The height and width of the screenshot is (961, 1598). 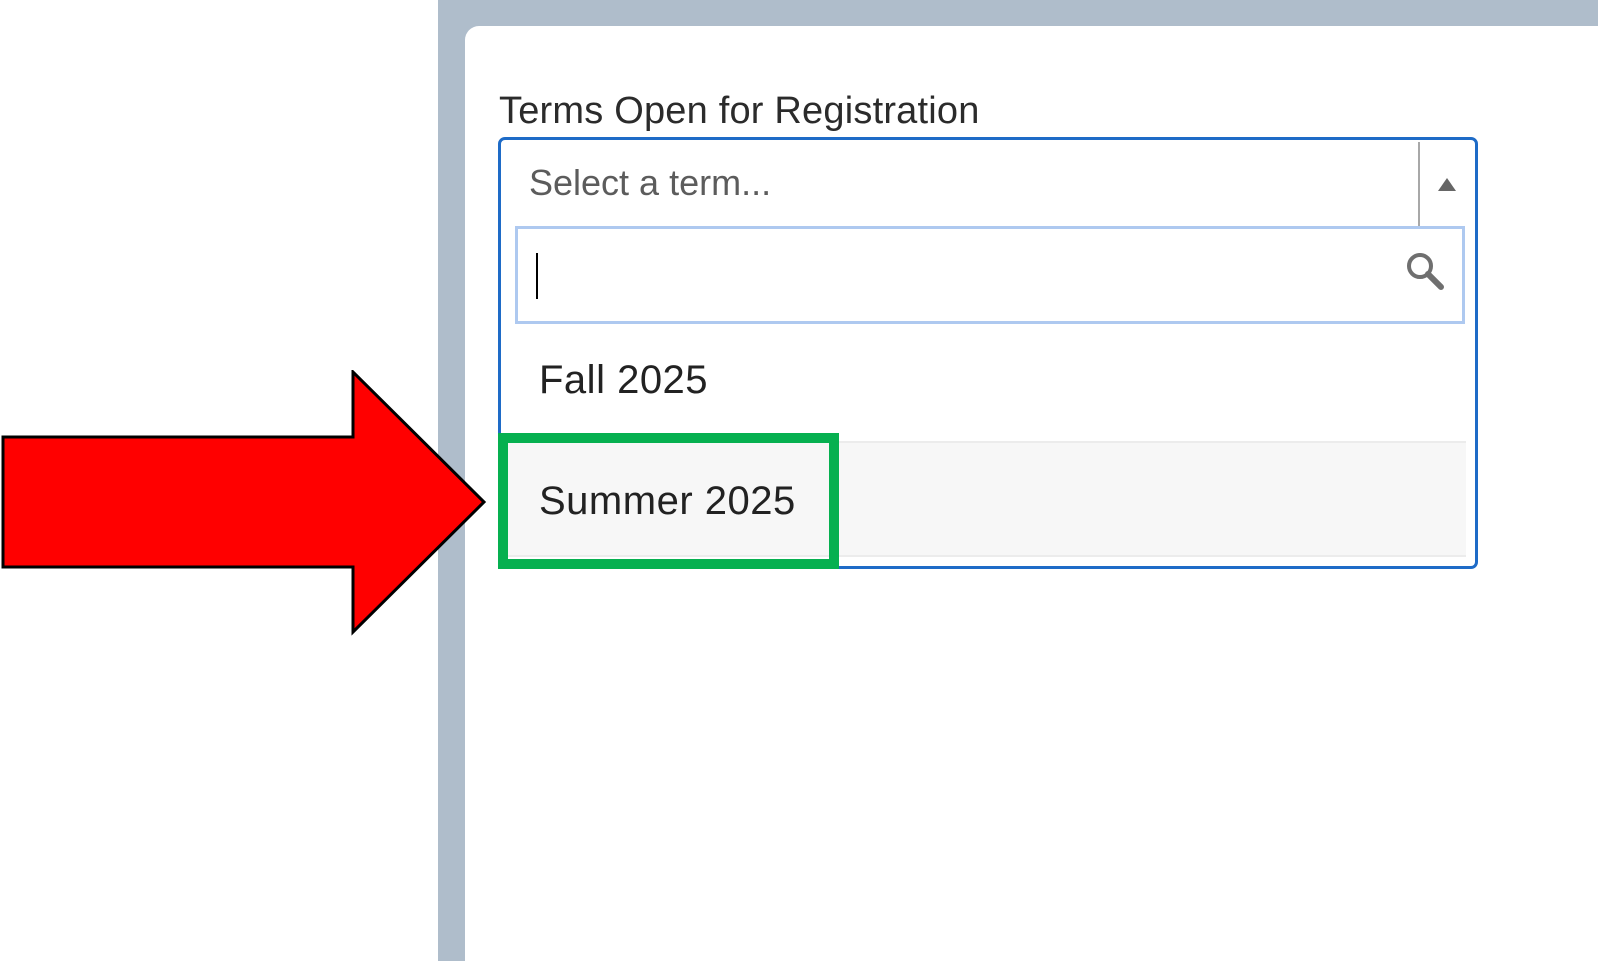 I want to click on field-label: Terms Open for Registration, so click(x=739, y=111).